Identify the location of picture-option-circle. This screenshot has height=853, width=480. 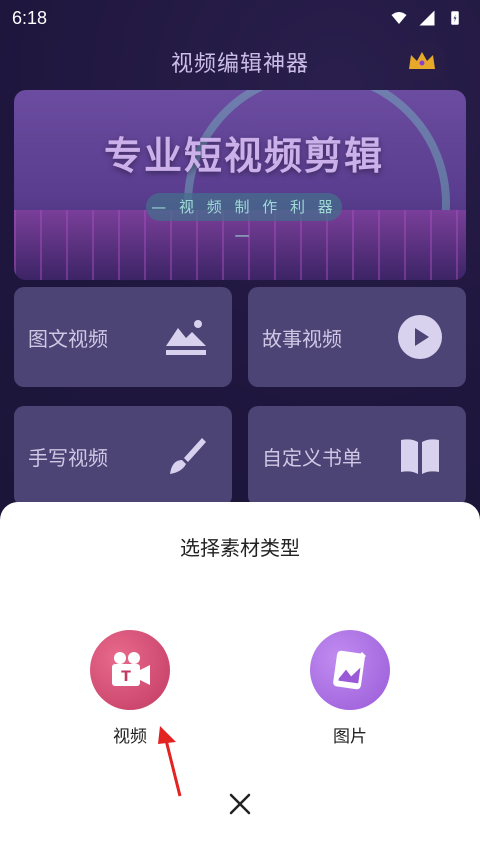
(350, 670).